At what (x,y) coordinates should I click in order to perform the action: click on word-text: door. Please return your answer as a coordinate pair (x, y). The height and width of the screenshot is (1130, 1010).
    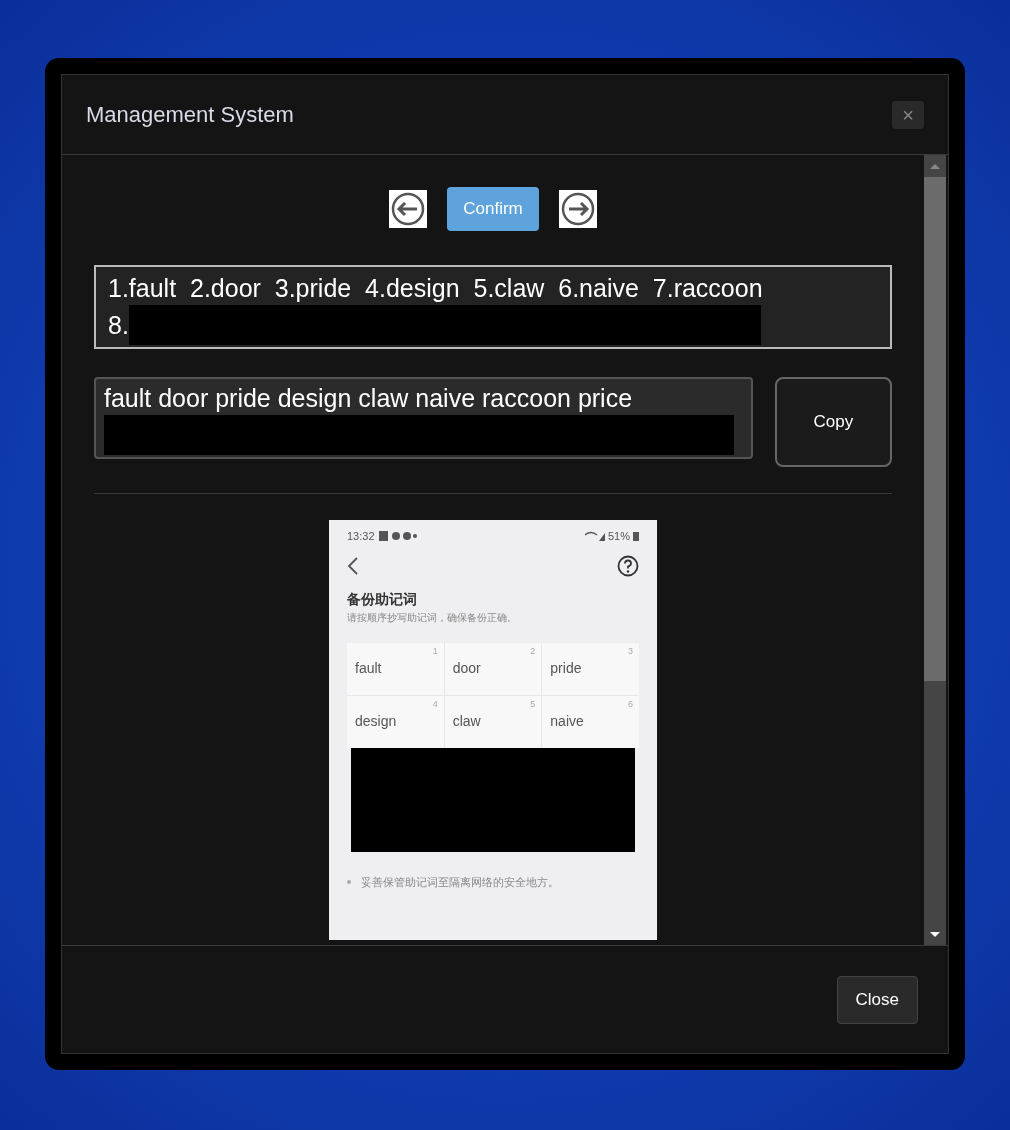
    Looking at the image, I should click on (466, 668).